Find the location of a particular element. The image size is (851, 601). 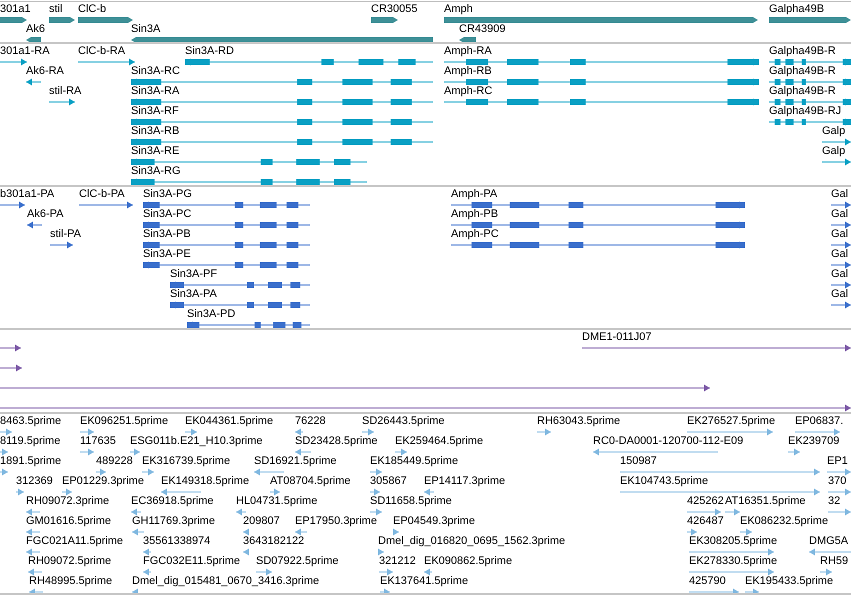

feature-label: EK185449.5prime is located at coordinates (414, 461).